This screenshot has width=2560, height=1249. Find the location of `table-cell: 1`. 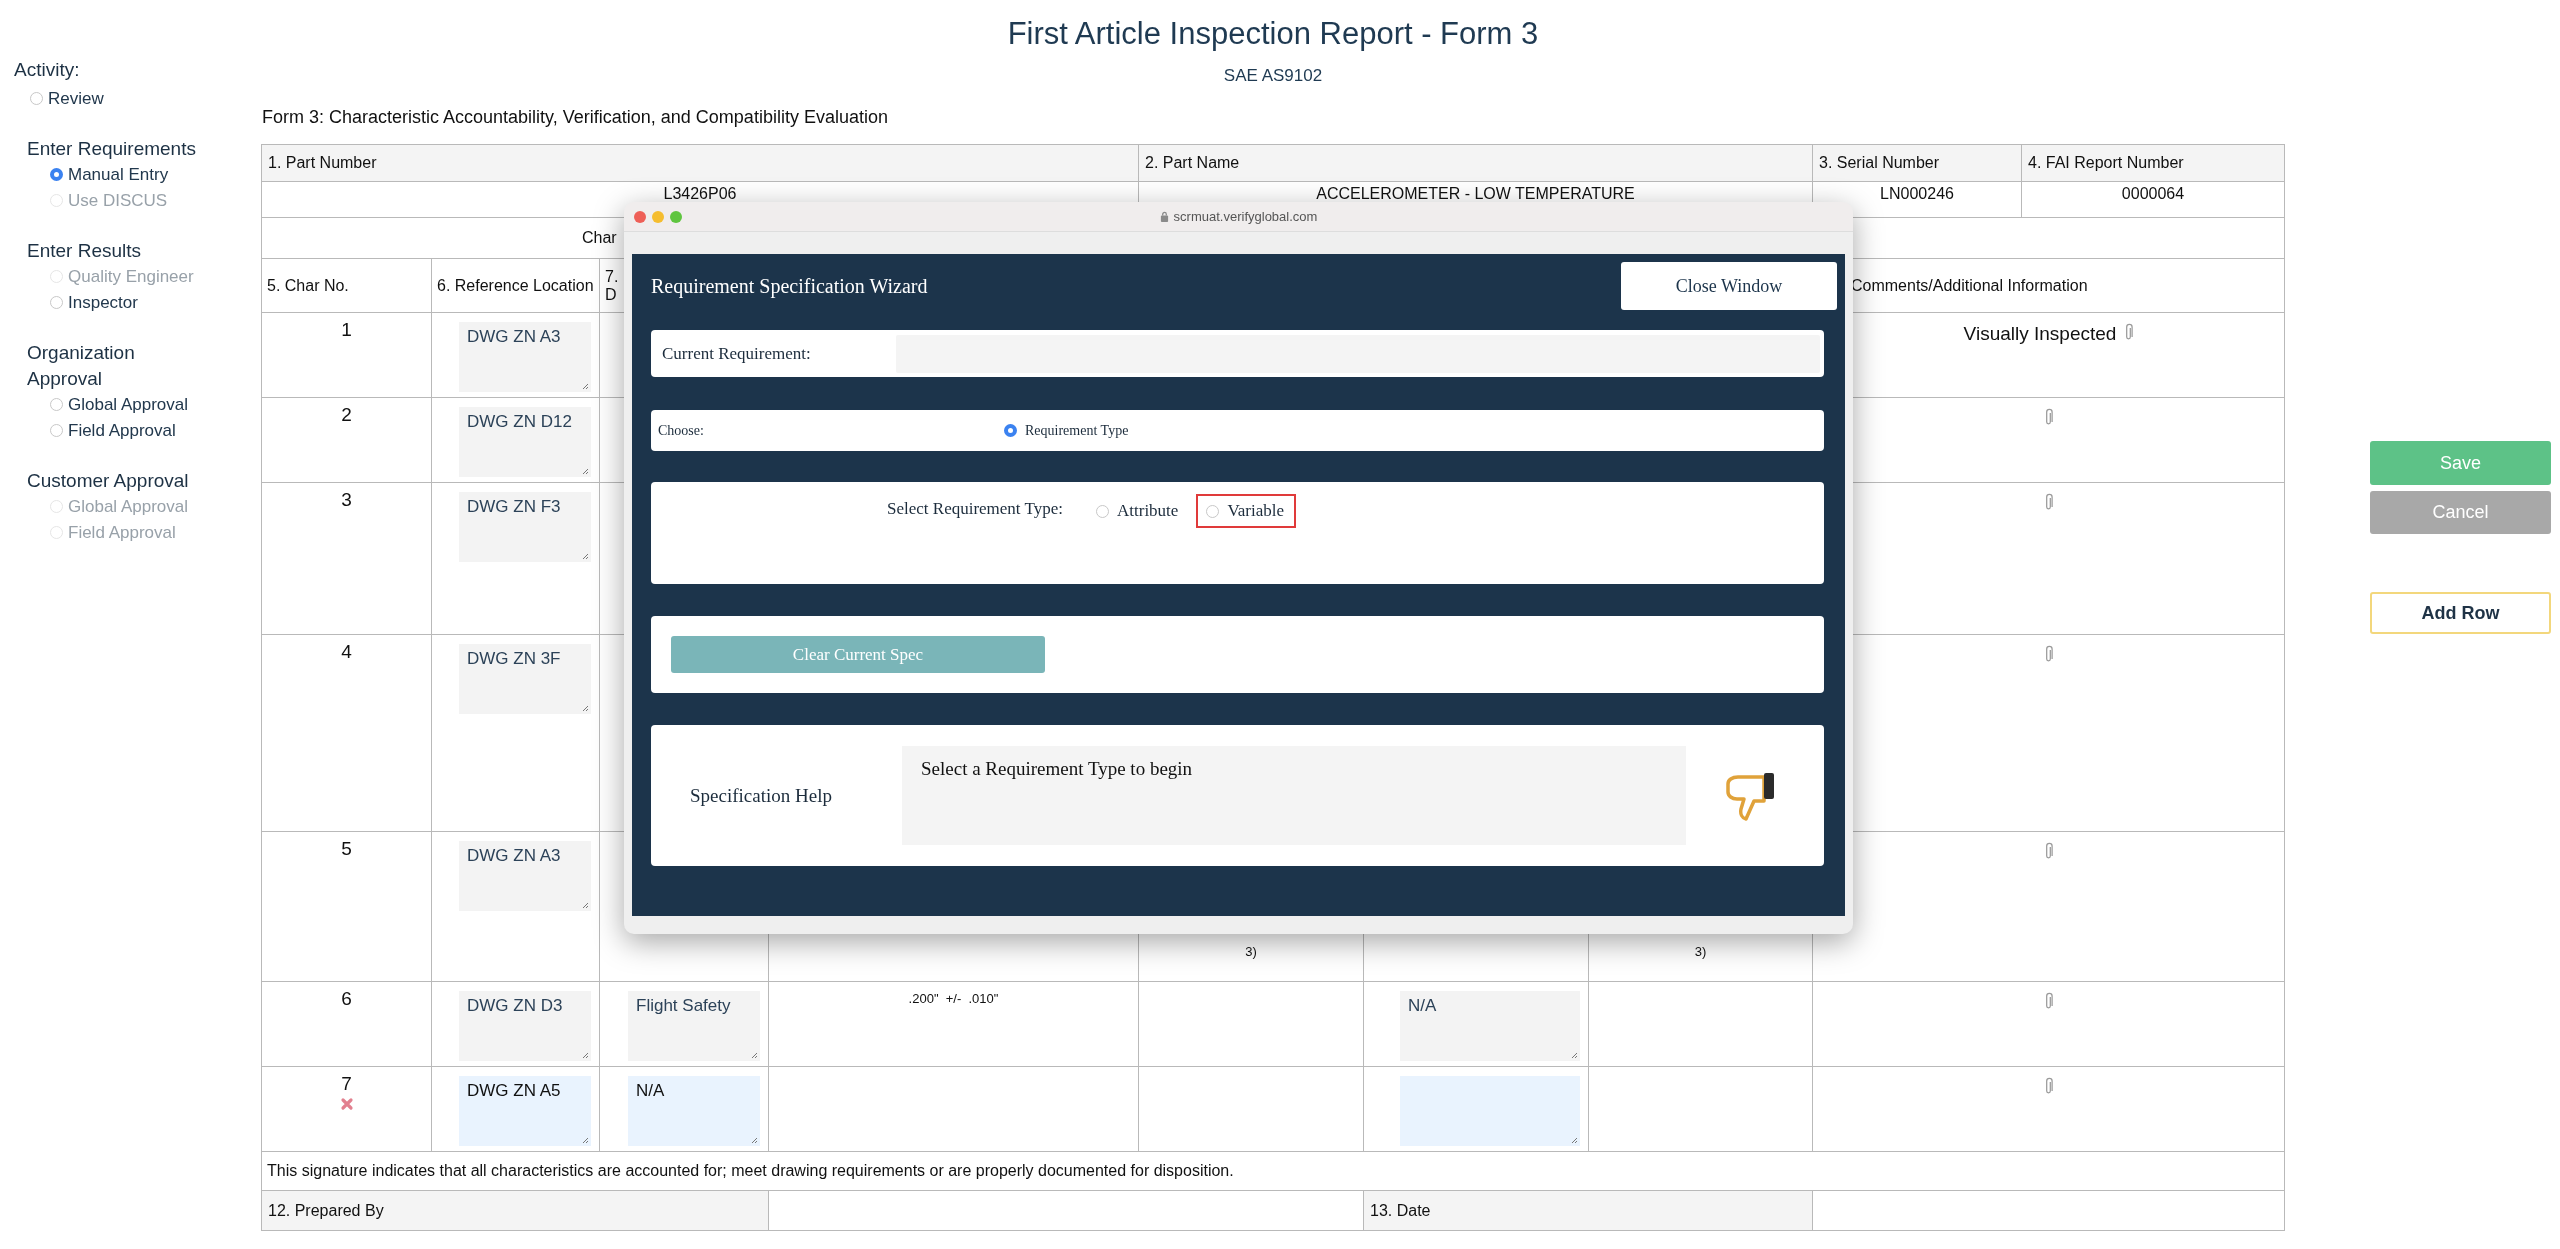

table-cell: 1 is located at coordinates (346, 330).